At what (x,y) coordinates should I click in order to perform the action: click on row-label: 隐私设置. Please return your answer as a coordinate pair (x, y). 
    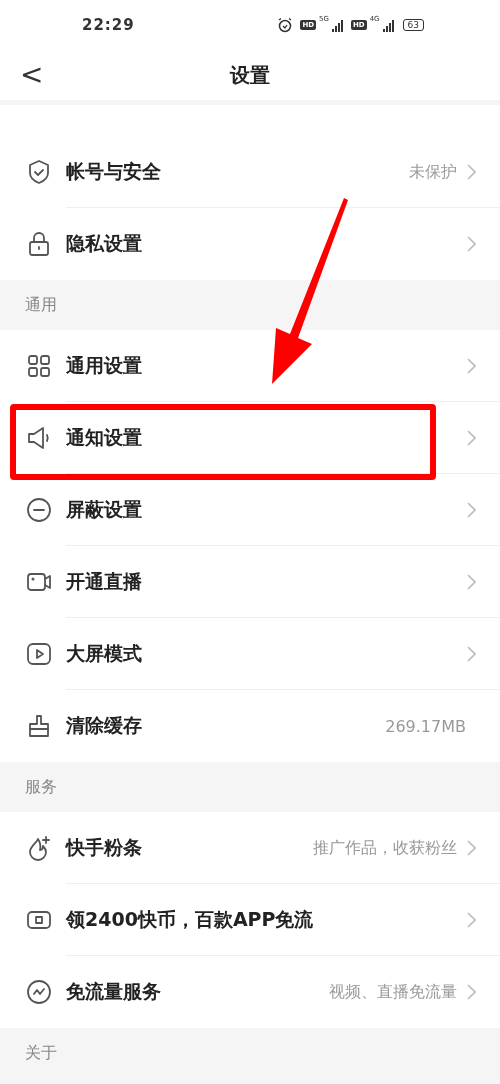
    Looking at the image, I should click on (104, 243).